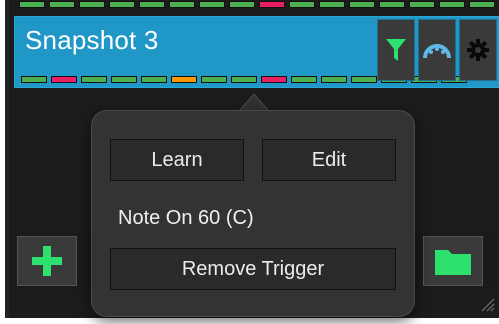 This screenshot has width=499, height=324. I want to click on add-button, so click(47, 261).